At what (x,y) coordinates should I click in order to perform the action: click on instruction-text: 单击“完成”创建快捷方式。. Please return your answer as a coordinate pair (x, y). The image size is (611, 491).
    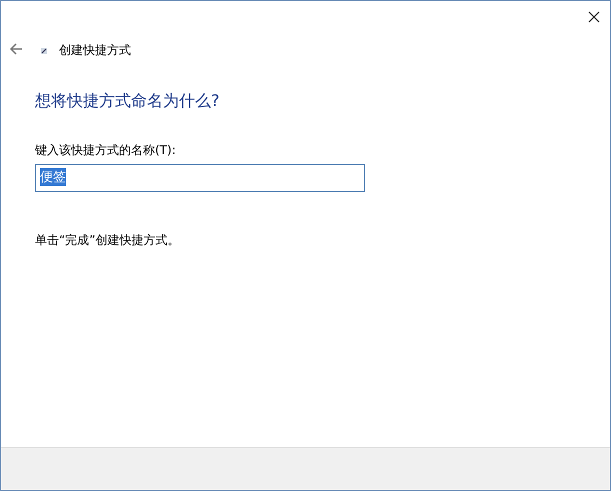
    Looking at the image, I should click on (107, 240).